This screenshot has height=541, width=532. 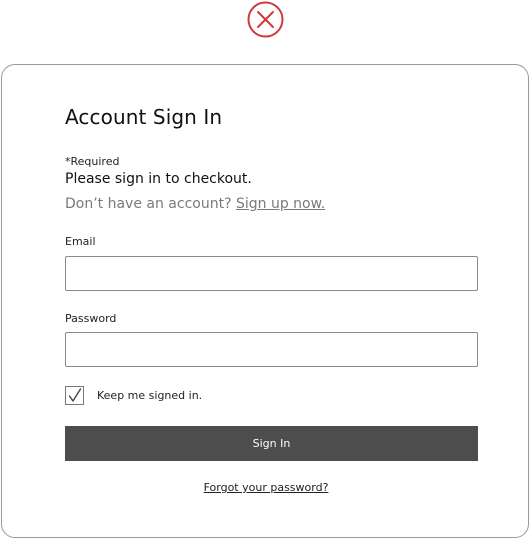 I want to click on required-note: *Required, so click(x=92, y=161).